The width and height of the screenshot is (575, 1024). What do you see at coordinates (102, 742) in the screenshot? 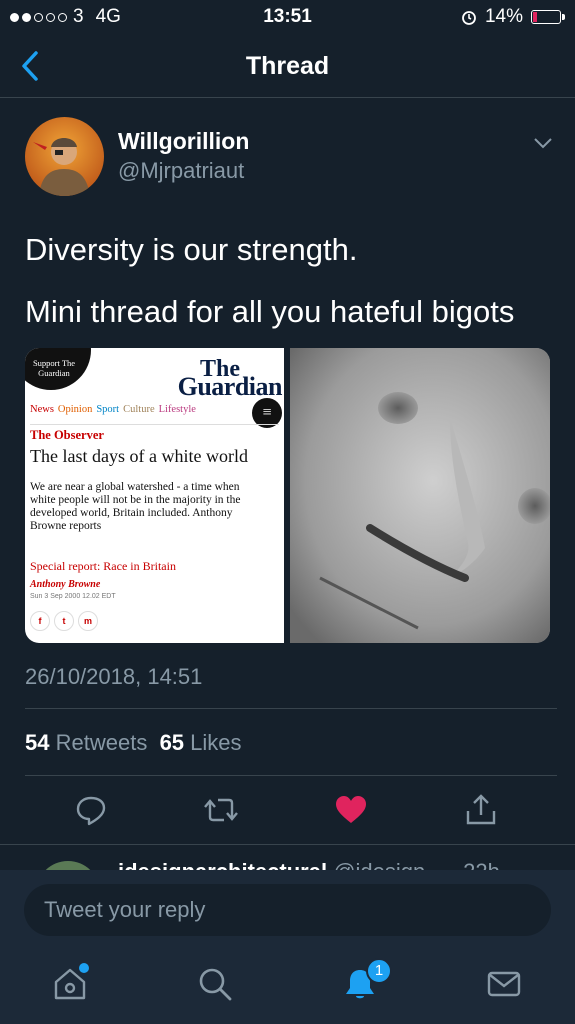
I see `retweets-label: Retweets` at bounding box center [102, 742].